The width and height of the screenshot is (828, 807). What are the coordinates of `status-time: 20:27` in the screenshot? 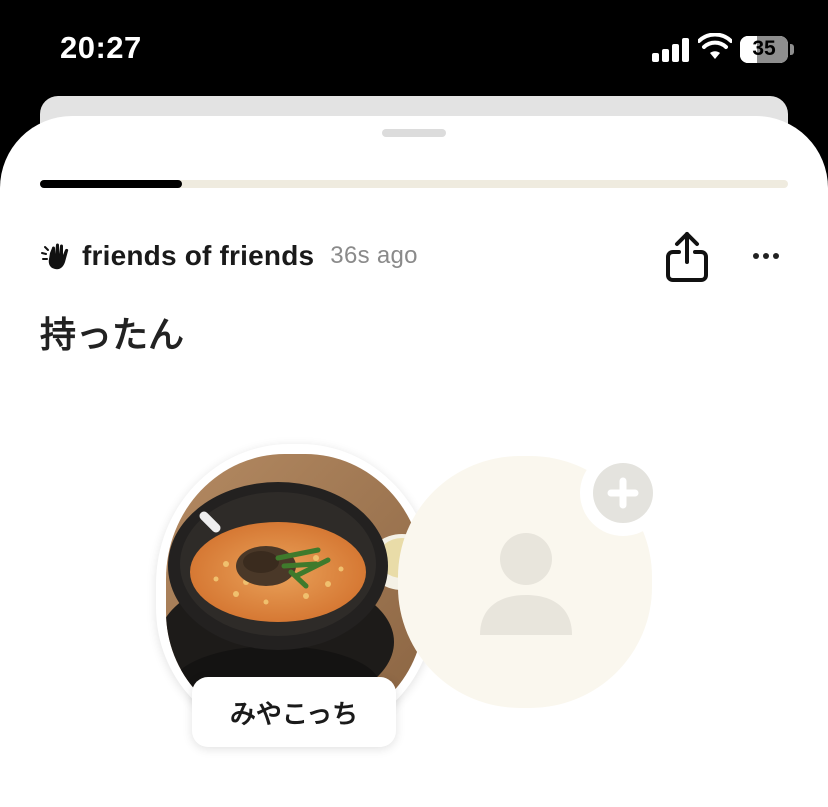 It's located at (101, 47).